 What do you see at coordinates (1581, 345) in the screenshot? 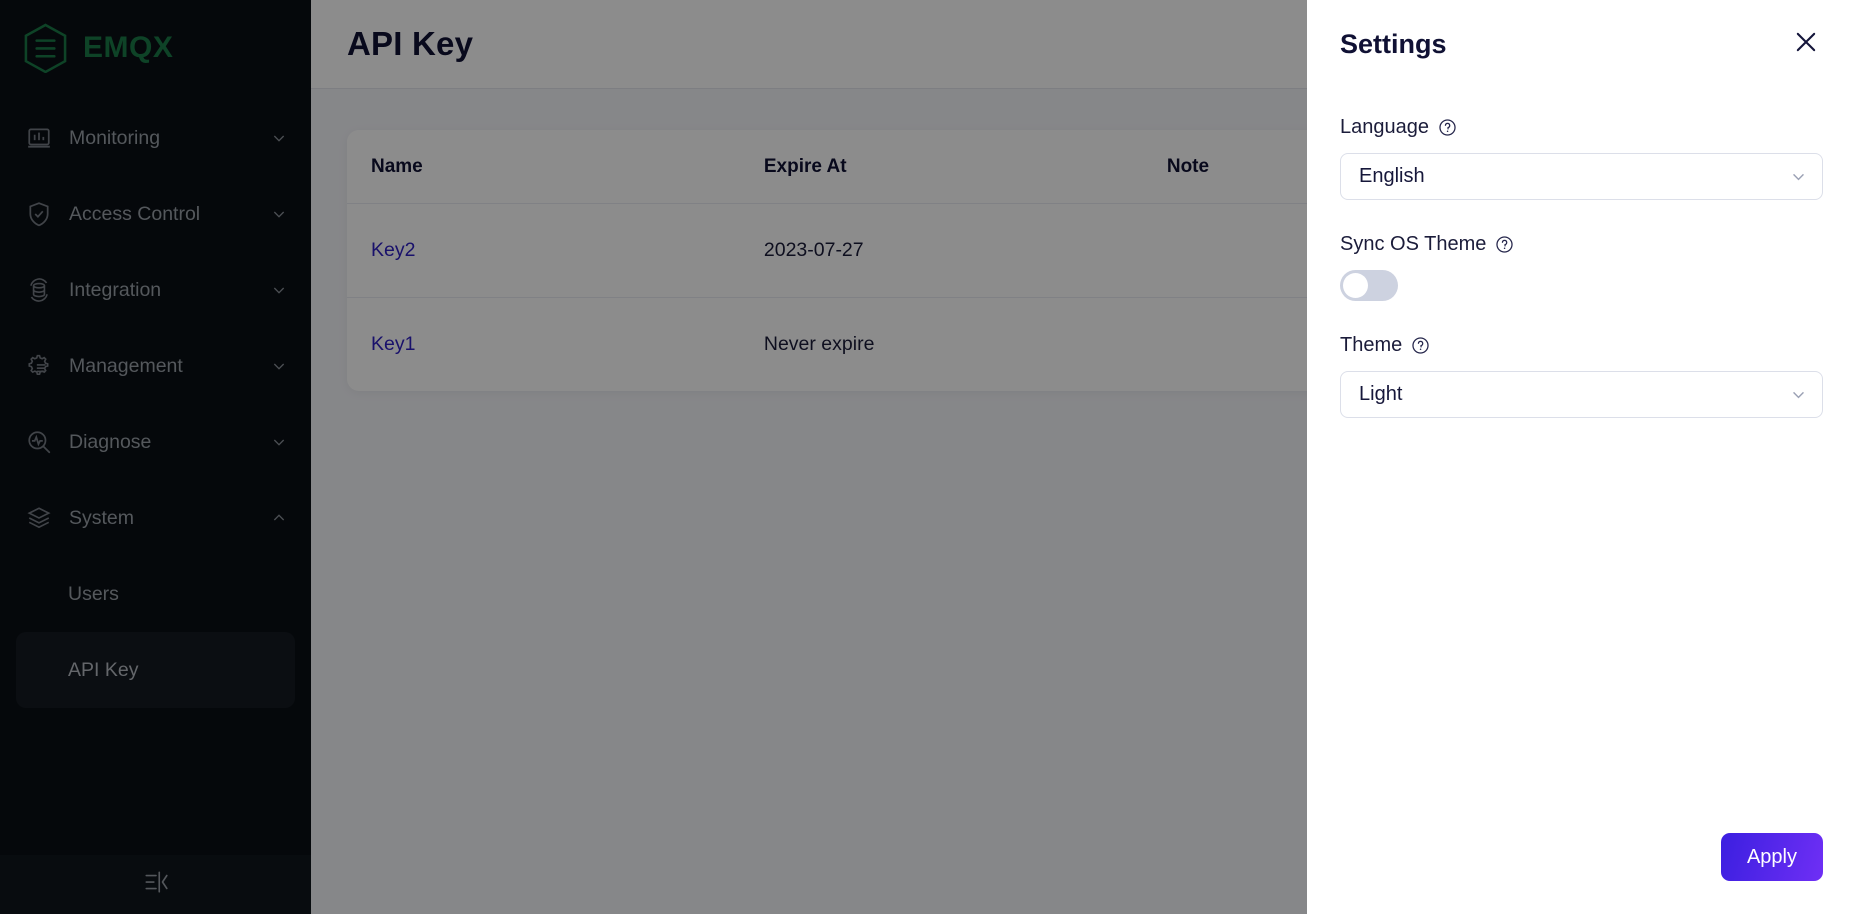
I see `theme-label-row: Theme` at bounding box center [1581, 345].